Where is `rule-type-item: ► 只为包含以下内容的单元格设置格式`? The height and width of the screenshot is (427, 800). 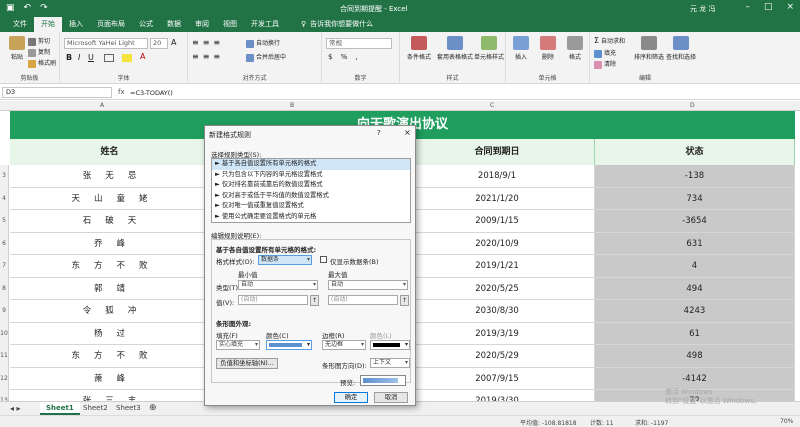 rule-type-item: ► 只为包含以下内容的单元格设置格式 is located at coordinates (311, 175).